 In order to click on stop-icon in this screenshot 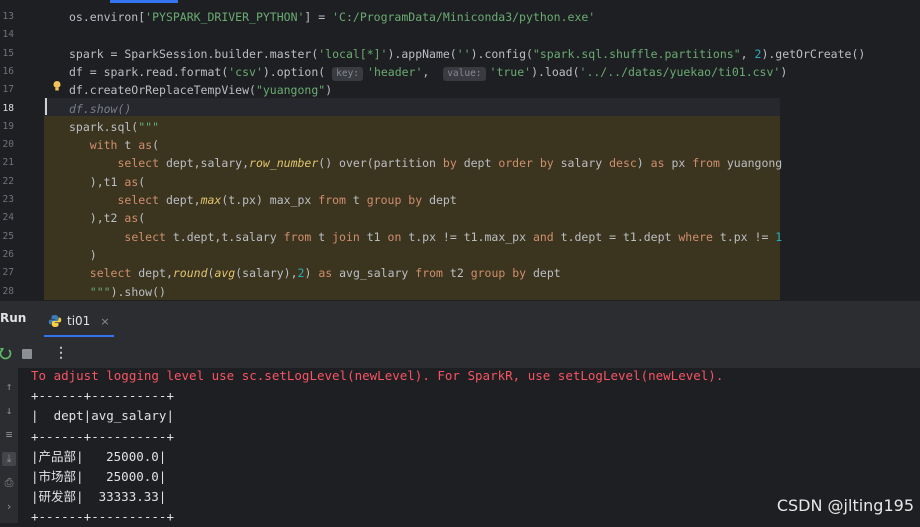, I will do `click(27, 354)`.